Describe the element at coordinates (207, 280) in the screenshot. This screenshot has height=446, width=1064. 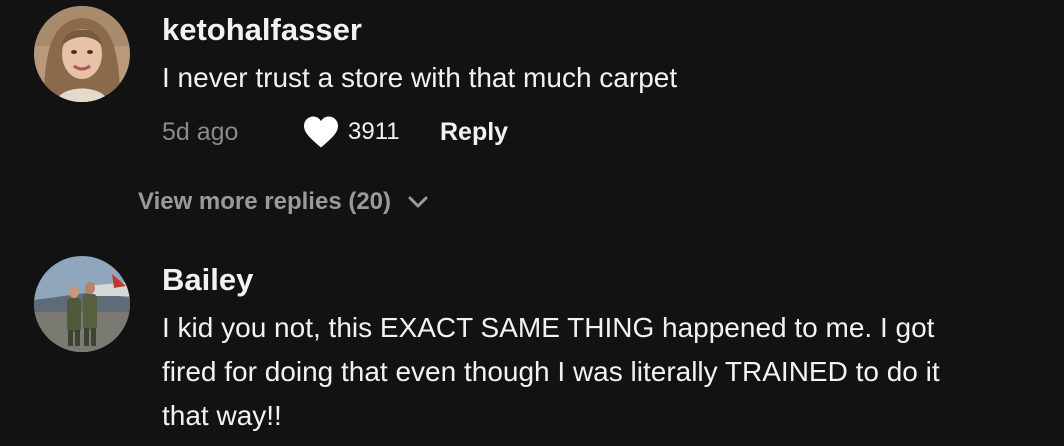
I see `comment-username: Bailey` at that location.